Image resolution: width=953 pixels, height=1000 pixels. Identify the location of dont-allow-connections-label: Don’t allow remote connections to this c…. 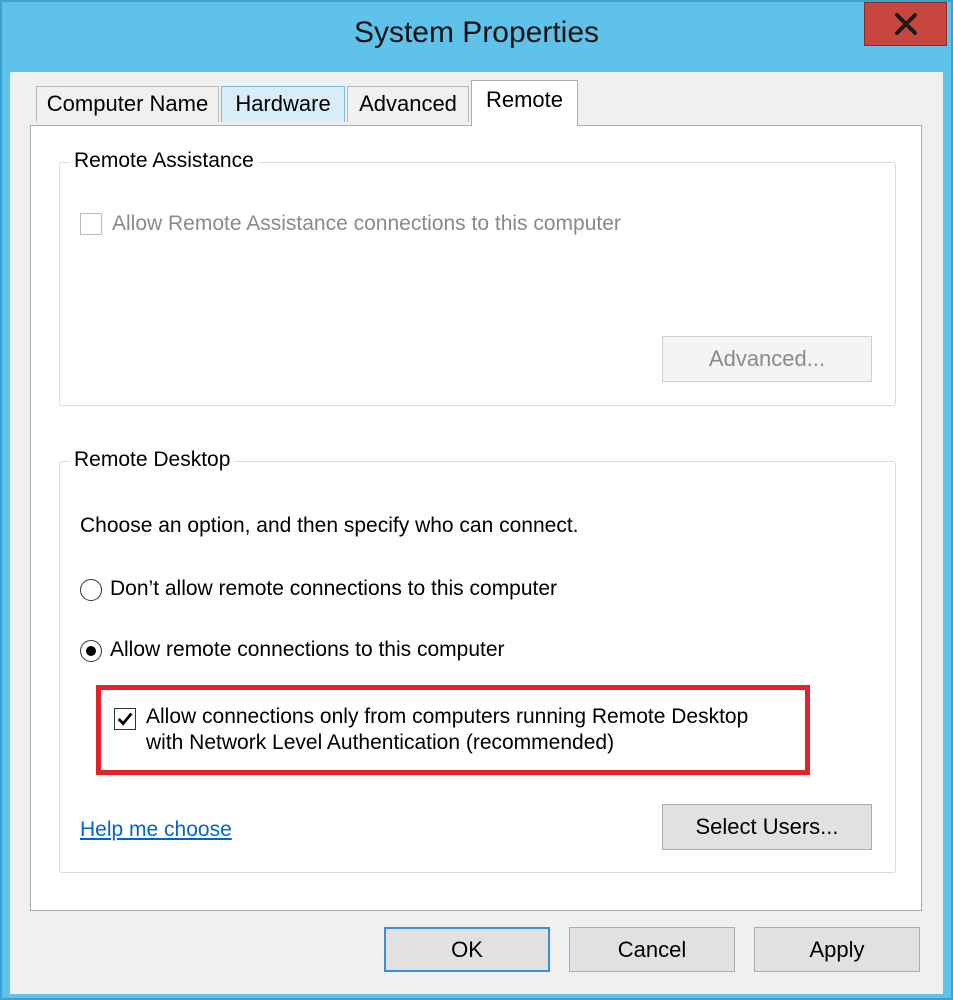
(333, 589).